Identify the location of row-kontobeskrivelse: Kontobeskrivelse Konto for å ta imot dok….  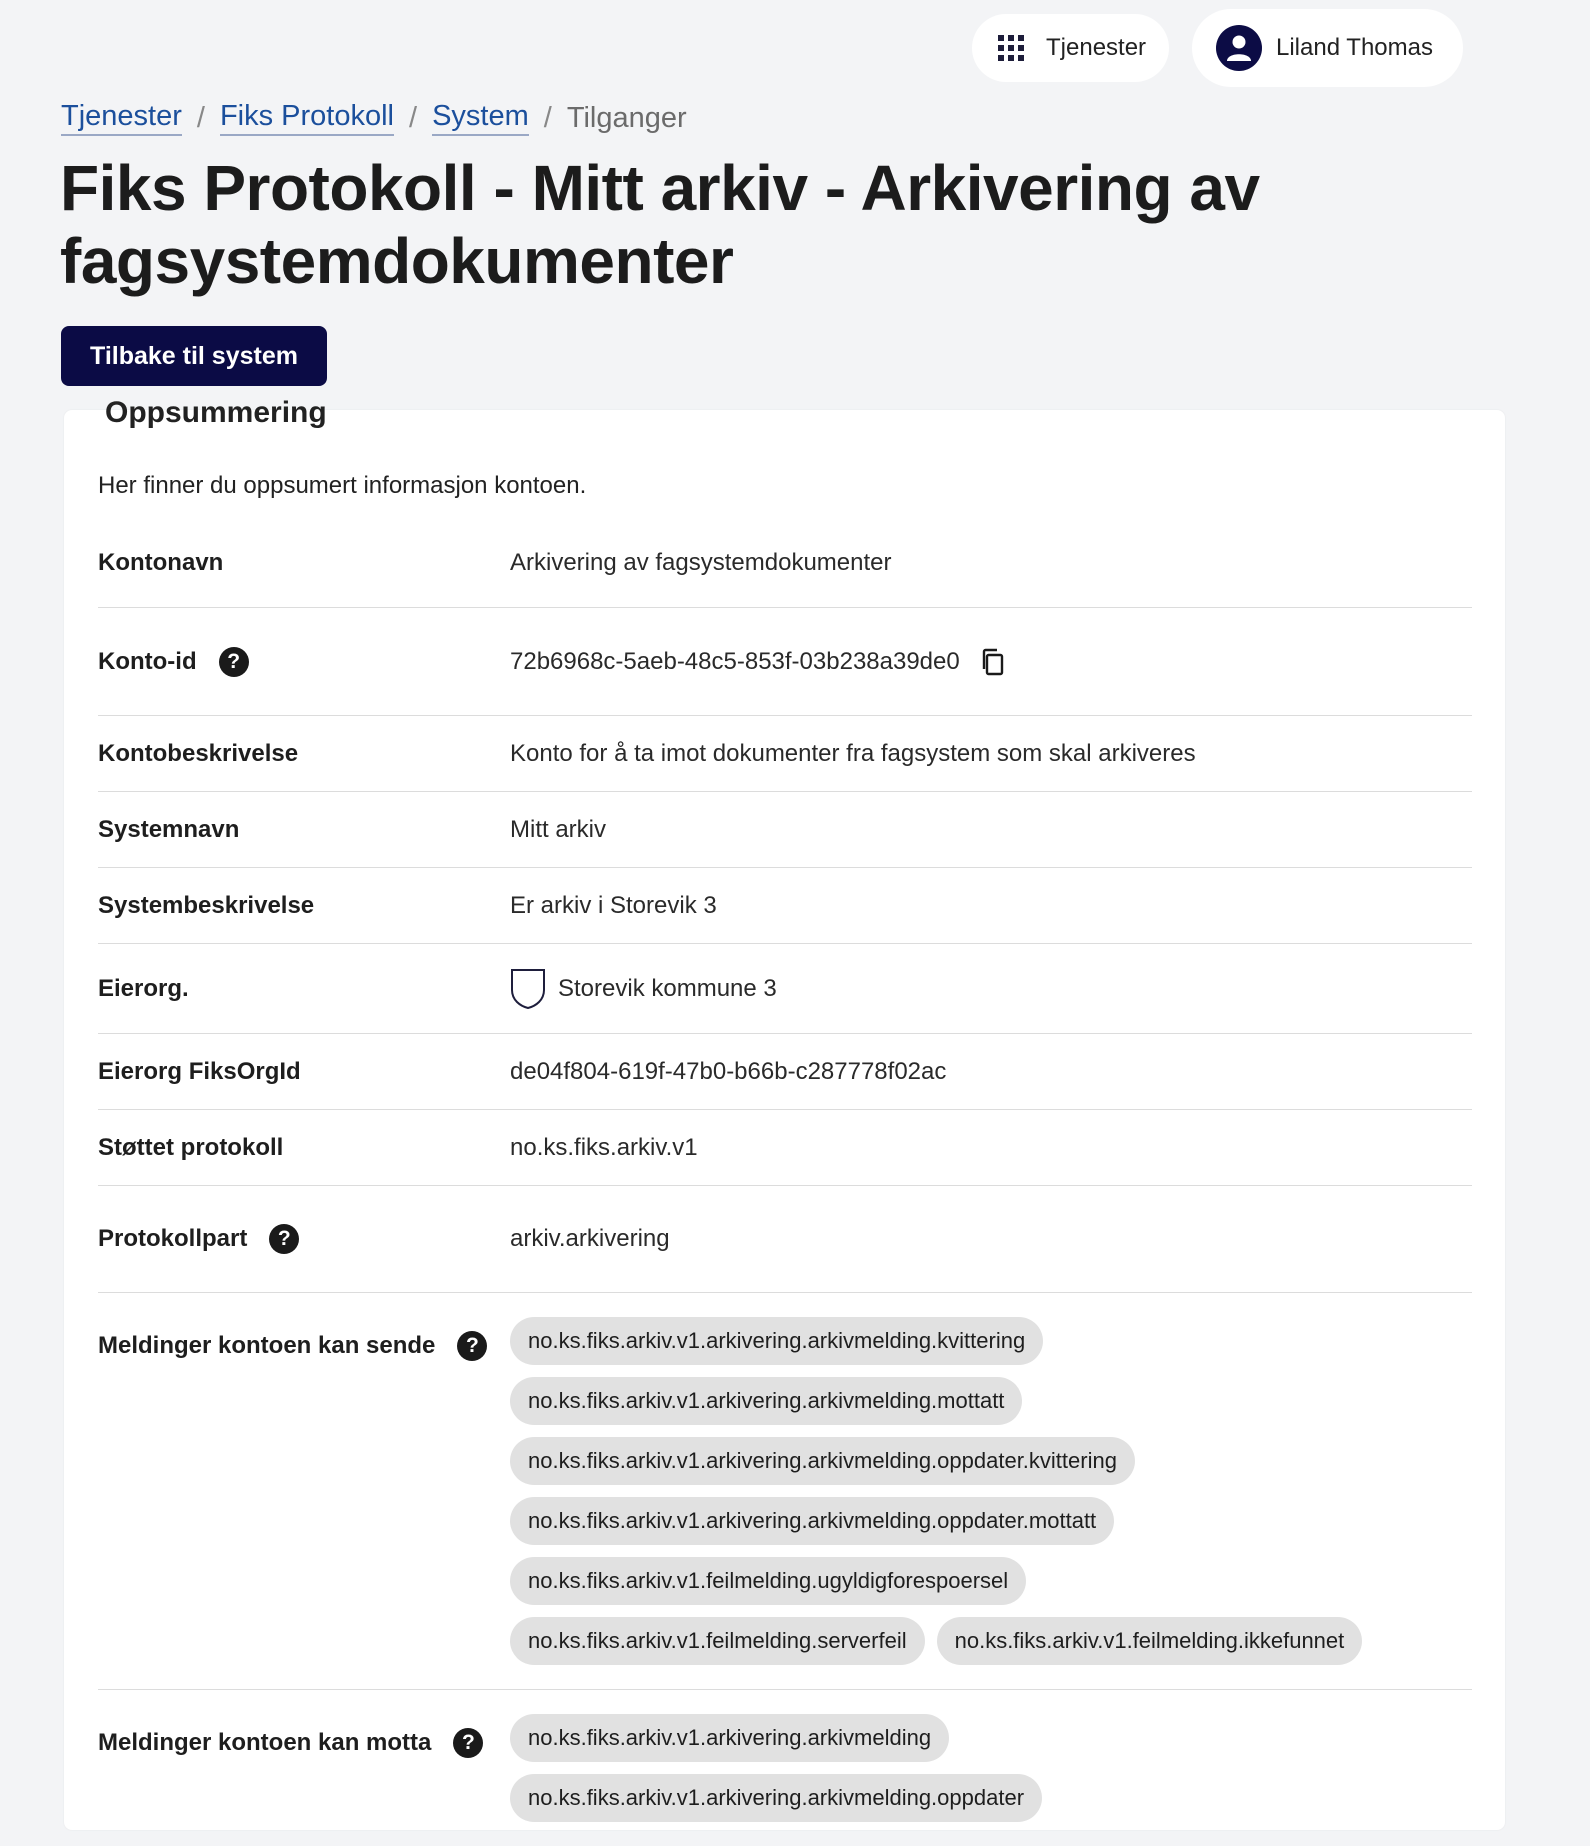
(785, 754).